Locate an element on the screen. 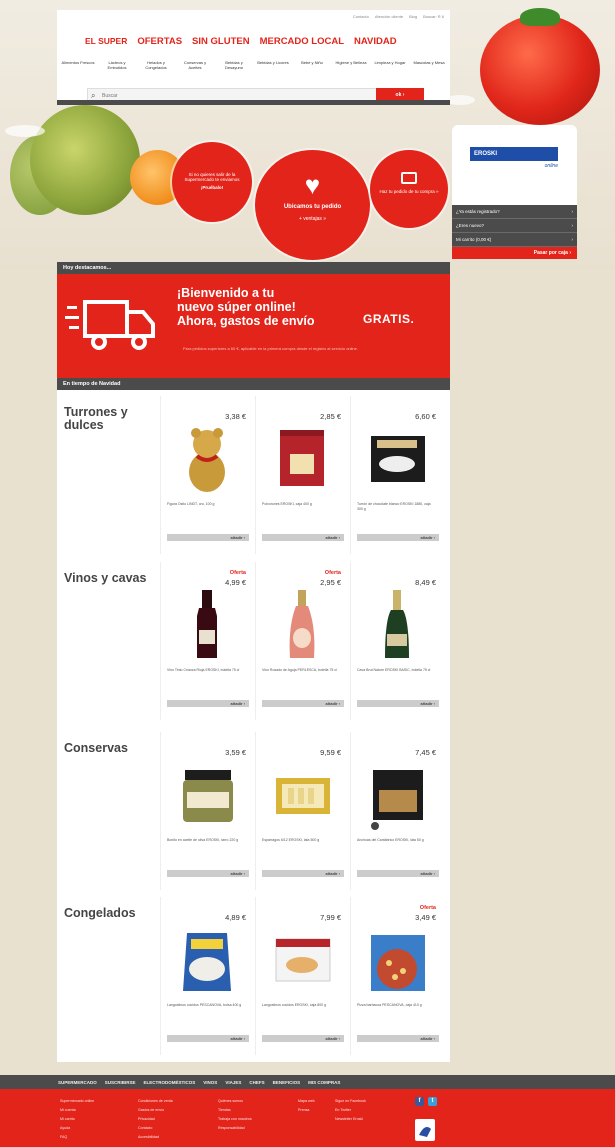 Image resolution: width=615 pixels, height=1147 pixels. footer-nav-item: SUSCRIBIRSE is located at coordinates (120, 1082).